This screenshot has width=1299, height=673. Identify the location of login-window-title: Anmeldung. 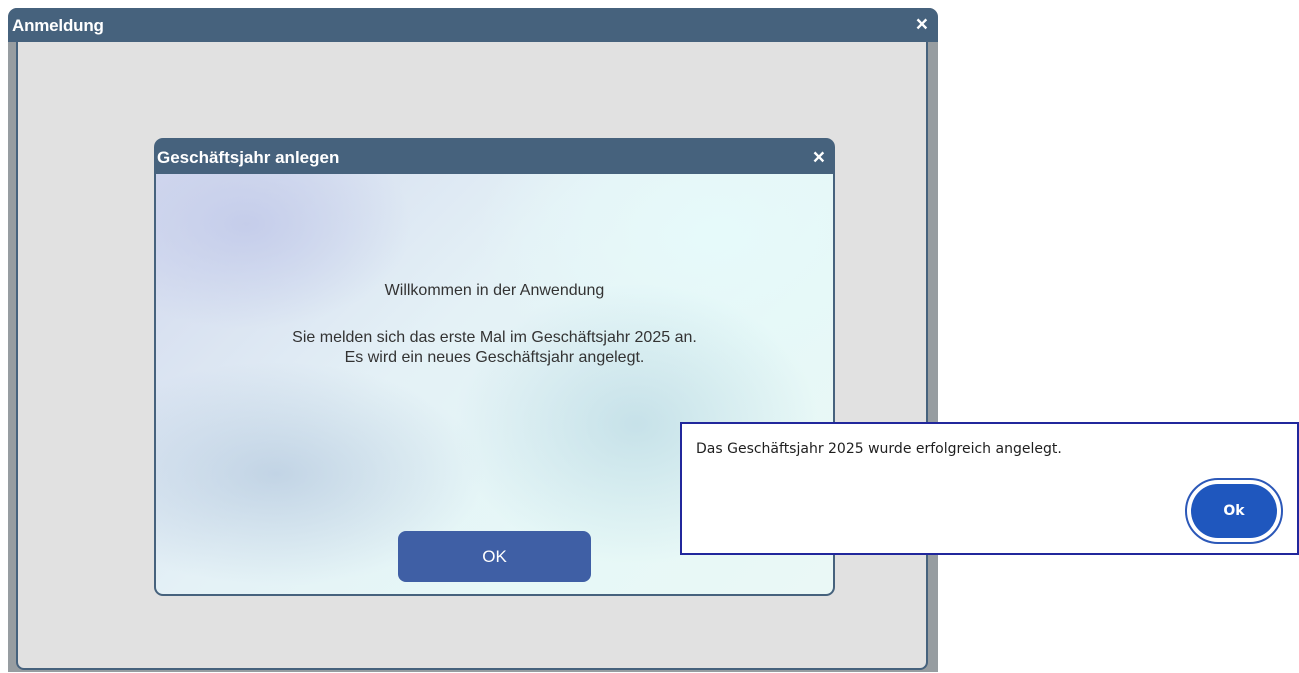
(58, 25).